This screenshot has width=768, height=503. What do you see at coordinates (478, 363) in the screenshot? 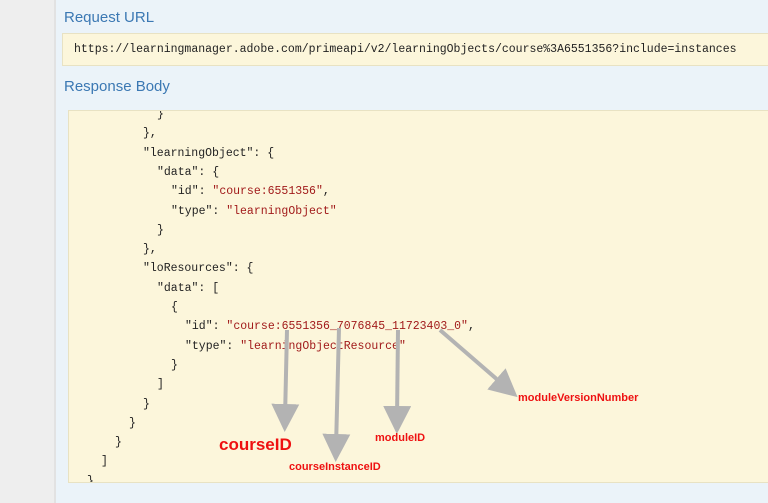
I see `module-version-number-arrow` at bounding box center [478, 363].